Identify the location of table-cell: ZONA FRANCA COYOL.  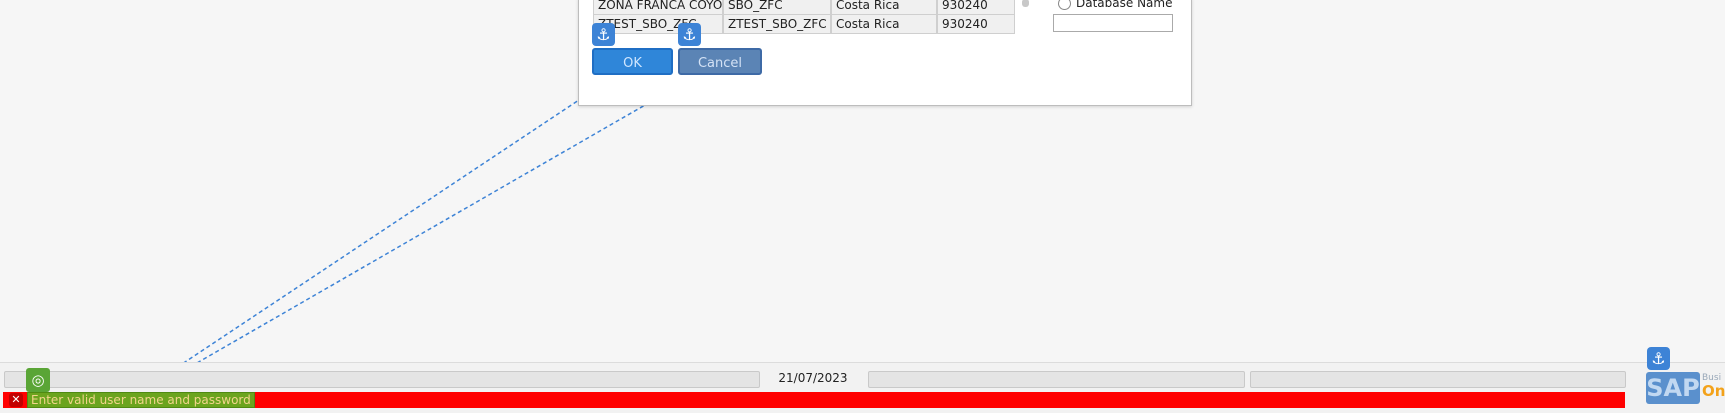
(658, 7).